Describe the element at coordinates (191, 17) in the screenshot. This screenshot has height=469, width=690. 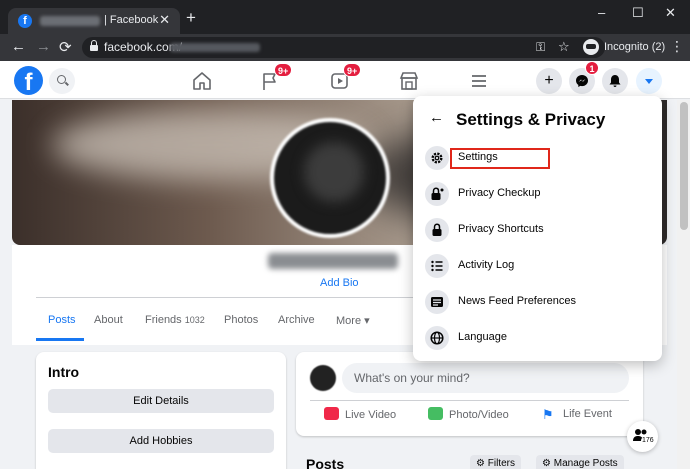
I see `new-tab-button: +` at that location.